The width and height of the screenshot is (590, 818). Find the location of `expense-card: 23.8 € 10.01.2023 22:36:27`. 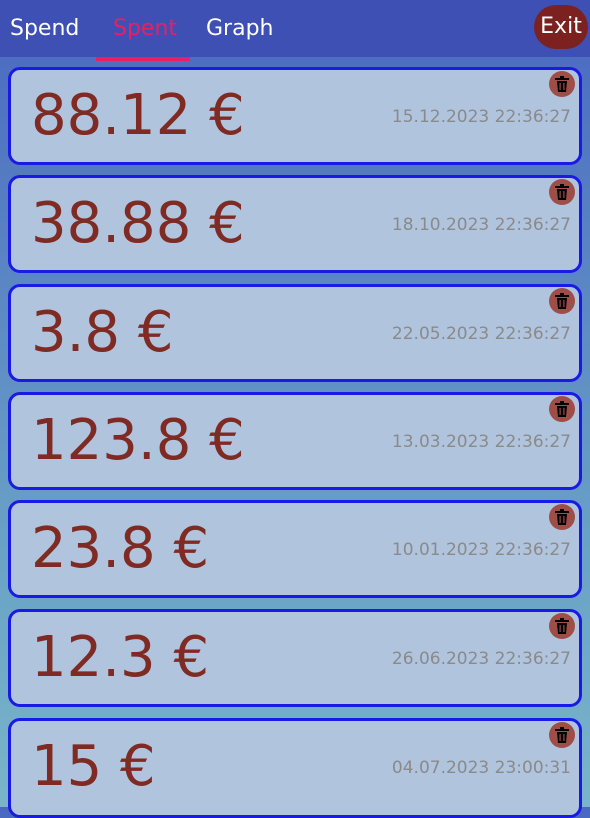

expense-card: 23.8 € 10.01.2023 22:36:27 is located at coordinates (295, 549).